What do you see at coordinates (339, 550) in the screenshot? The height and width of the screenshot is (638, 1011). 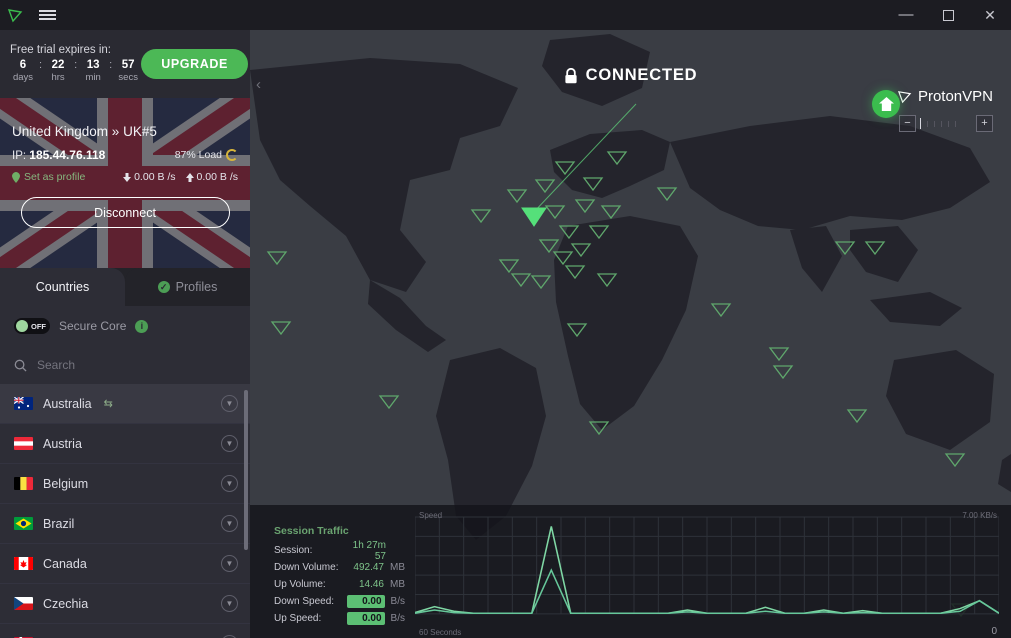 I see `stat-row-session: Session: 1h 27m 57` at bounding box center [339, 550].